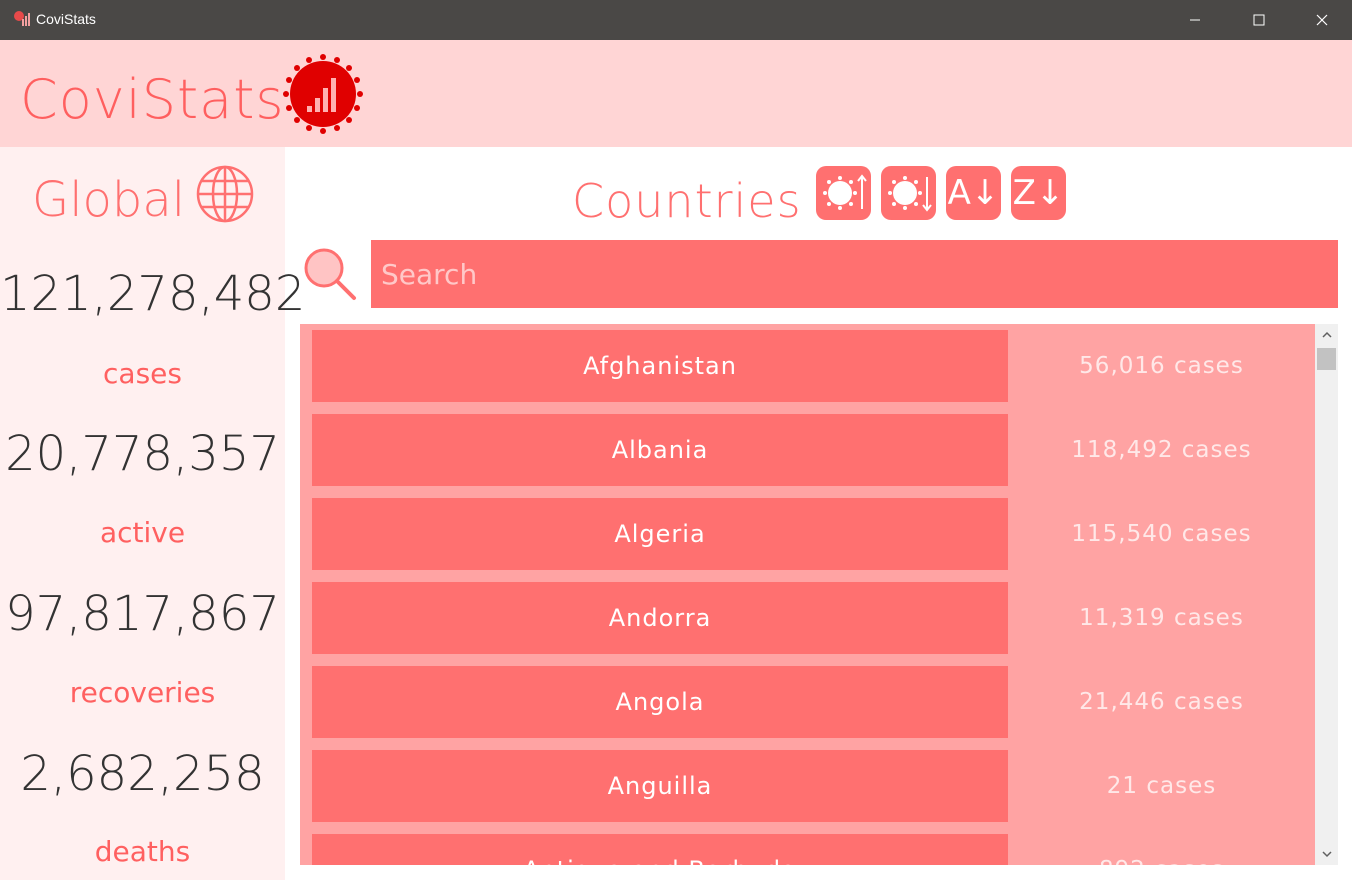 The height and width of the screenshot is (880, 1352). Describe the element at coordinates (142, 373) in the screenshot. I see `stat-cases-label: cases` at that location.